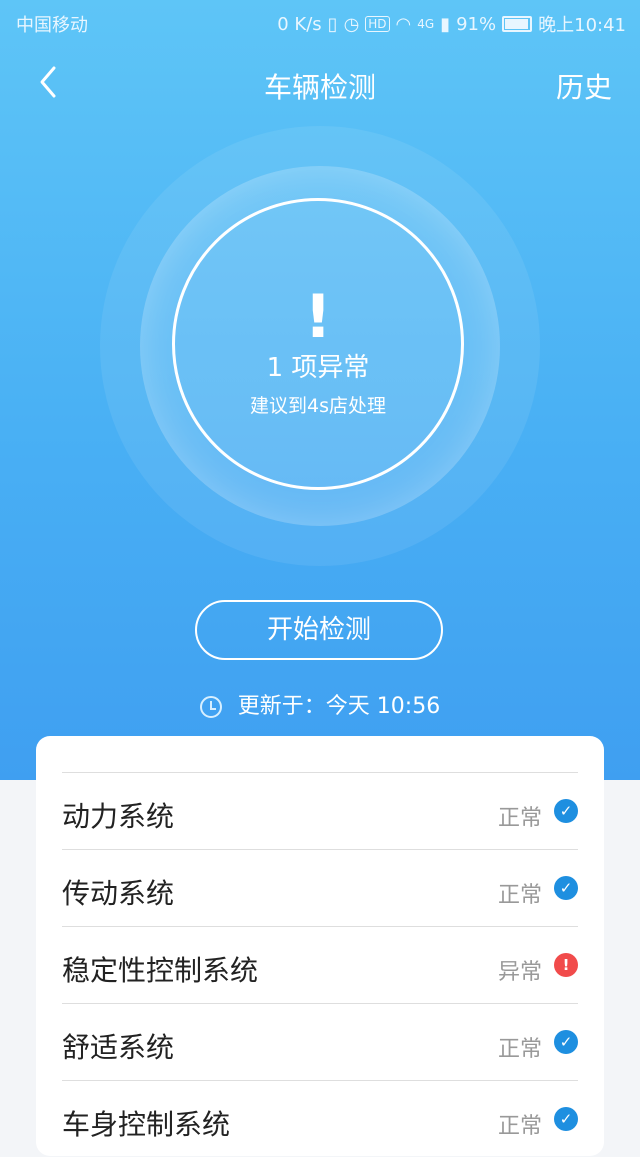 Image resolution: width=640 pixels, height=1157 pixels. I want to click on list-item: 传动系统 正常 ✓, so click(320, 887).